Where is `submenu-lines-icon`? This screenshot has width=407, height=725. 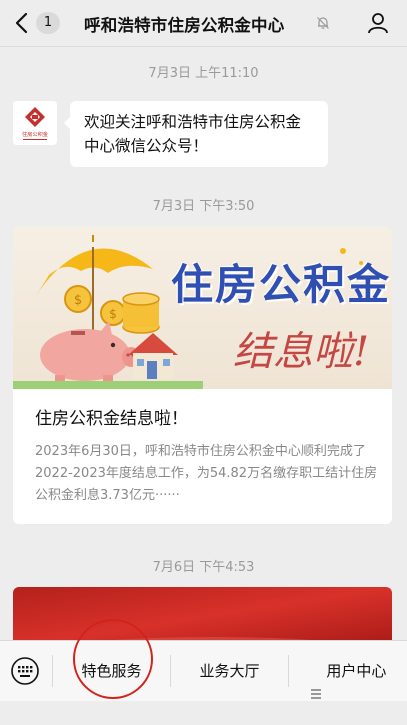 submenu-lines-icon is located at coordinates (316, 682).